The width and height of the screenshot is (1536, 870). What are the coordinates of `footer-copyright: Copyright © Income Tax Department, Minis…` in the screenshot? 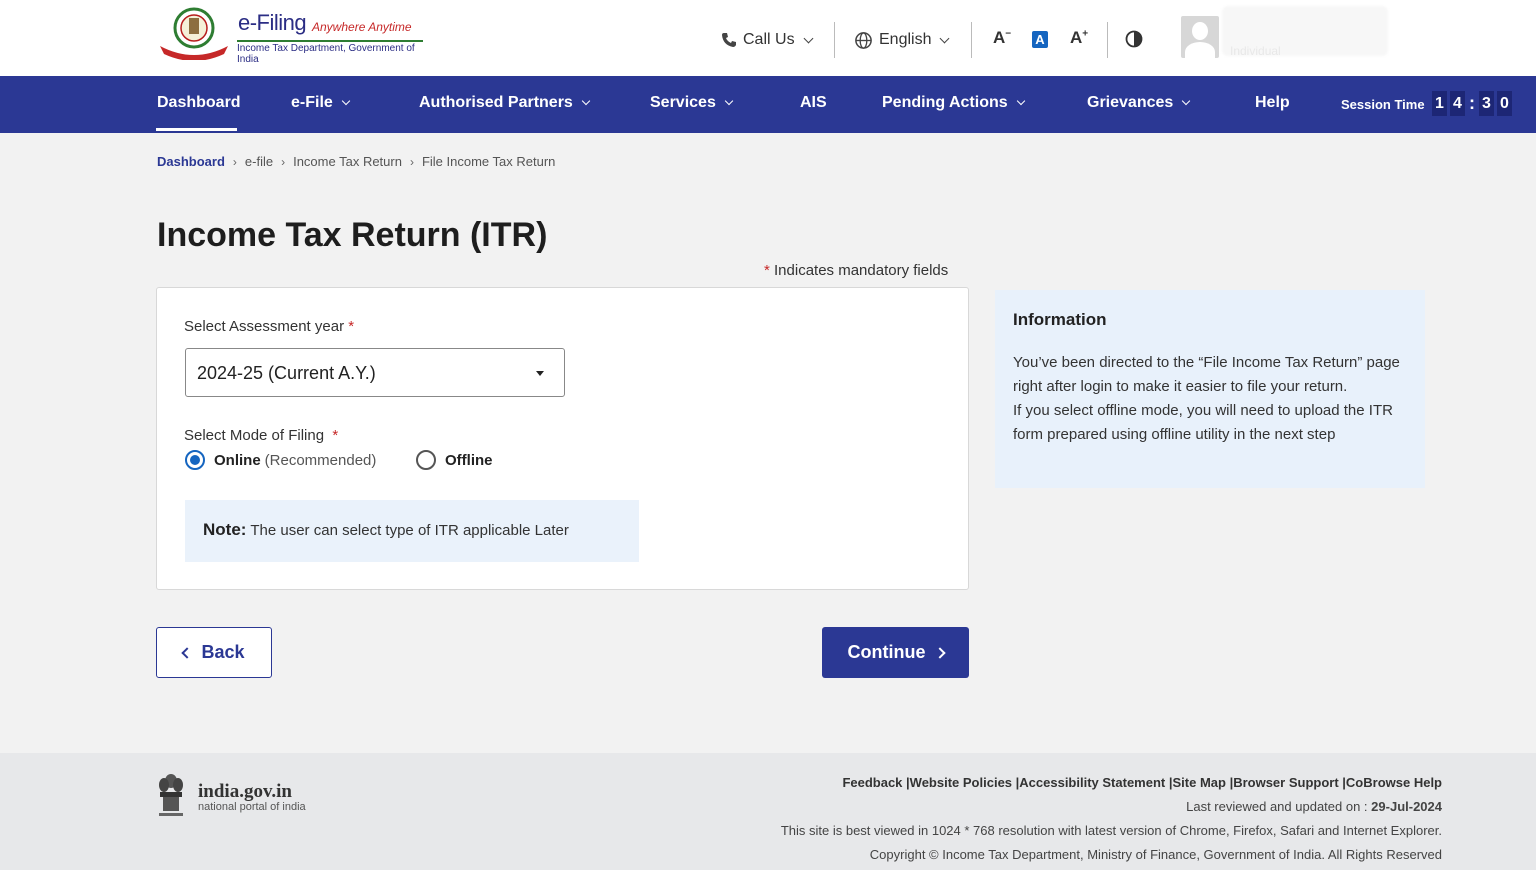 It's located at (1155, 854).